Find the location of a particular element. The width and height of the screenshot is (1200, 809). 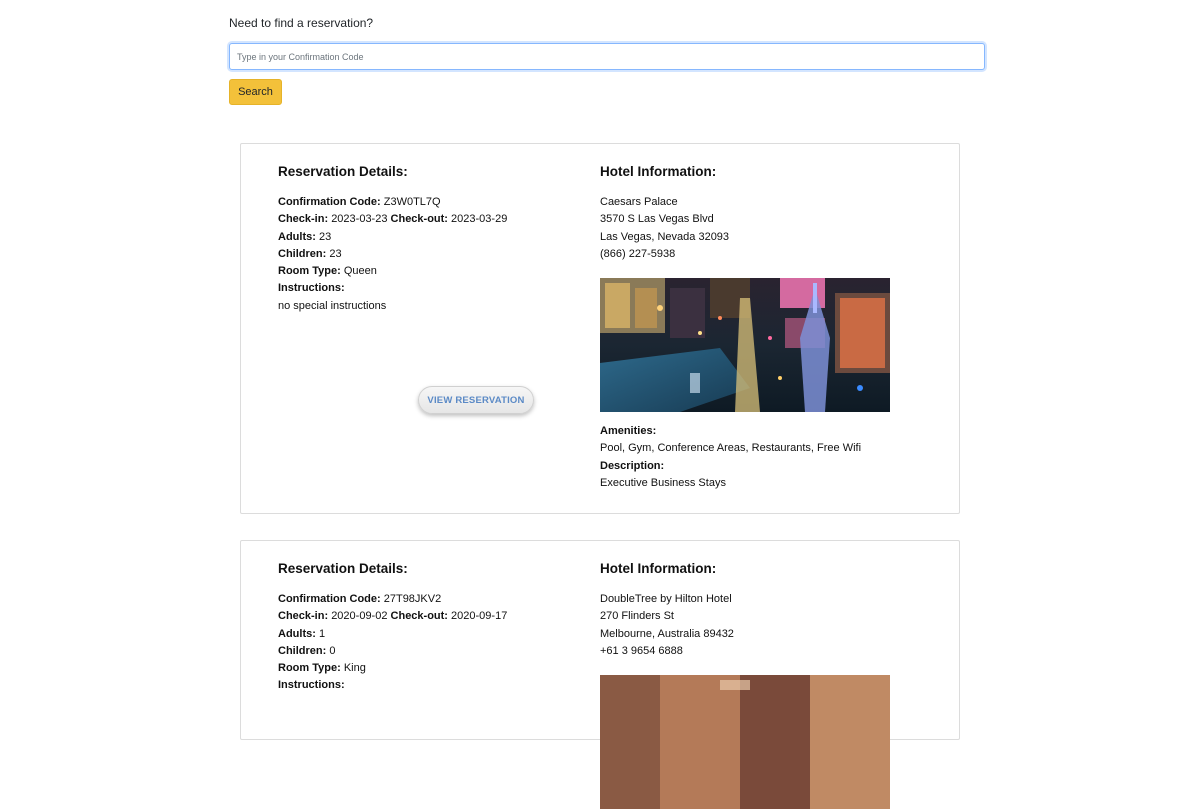

adults-value: 1 is located at coordinates (322, 633).